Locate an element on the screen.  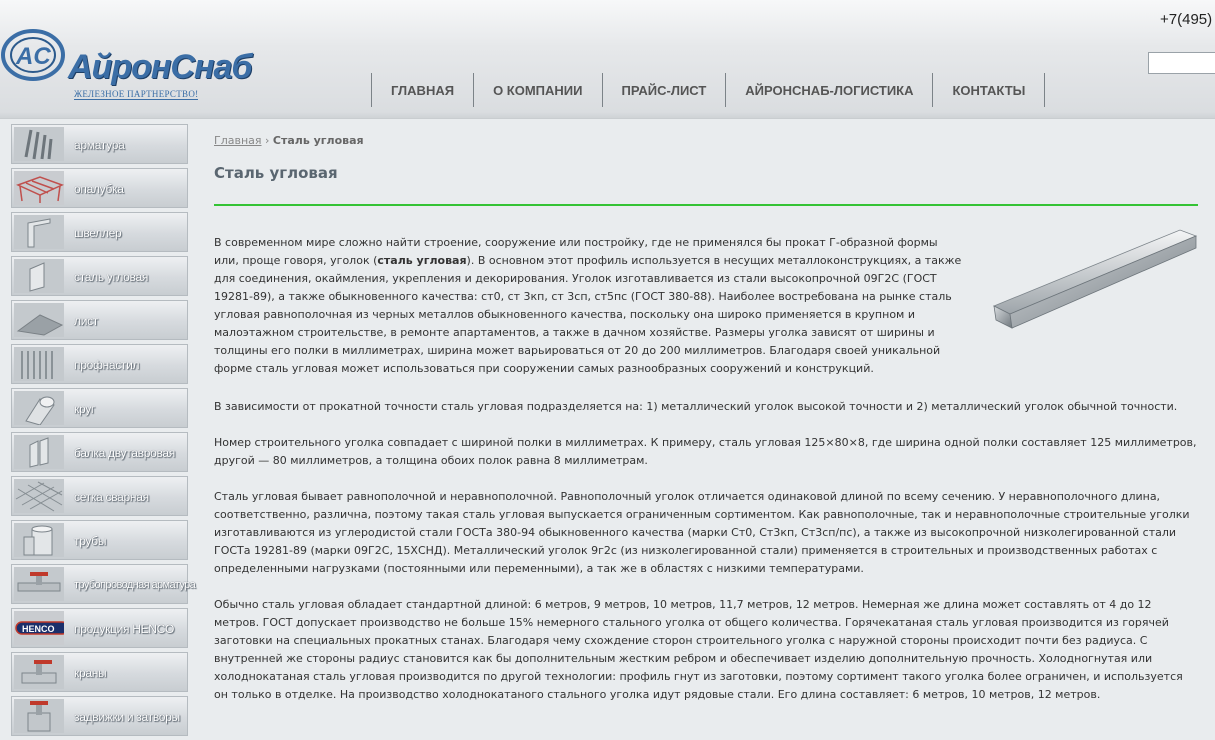
channel-icon is located at coordinates (39, 232).